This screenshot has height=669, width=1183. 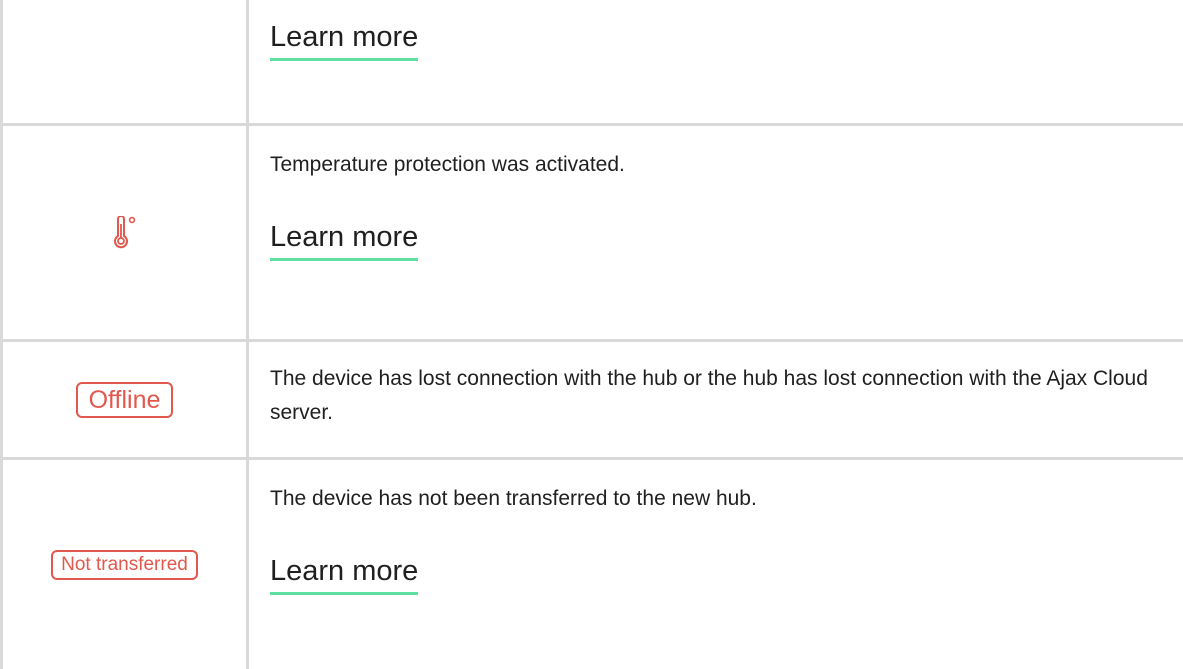 I want to click on not-transferred-badge: Not transferred, so click(x=124, y=564).